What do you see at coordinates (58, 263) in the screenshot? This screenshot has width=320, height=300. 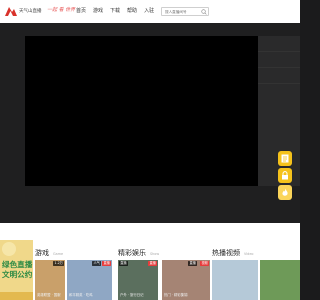 I see `viewer-count: 1.2万` at bounding box center [58, 263].